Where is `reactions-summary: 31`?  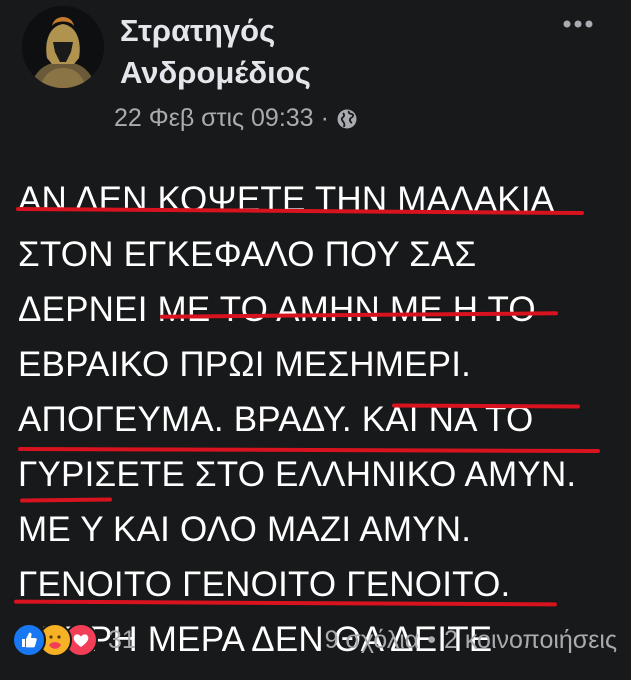
reactions-summary: 31 is located at coordinates (74, 640).